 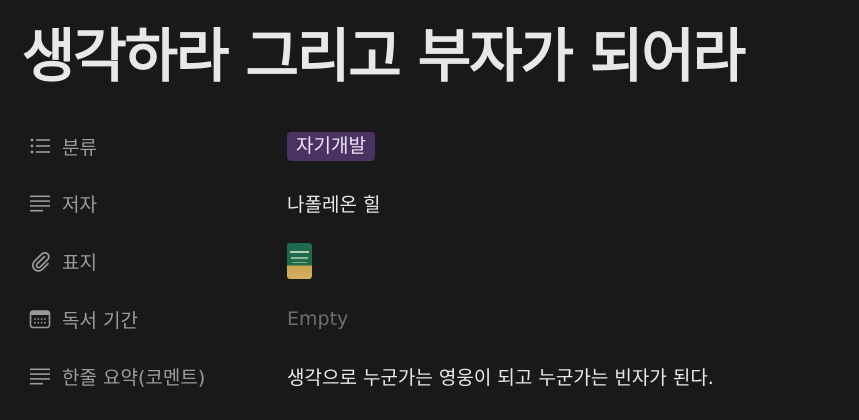 I want to click on property-key-author: 저자, so click(x=62, y=203).